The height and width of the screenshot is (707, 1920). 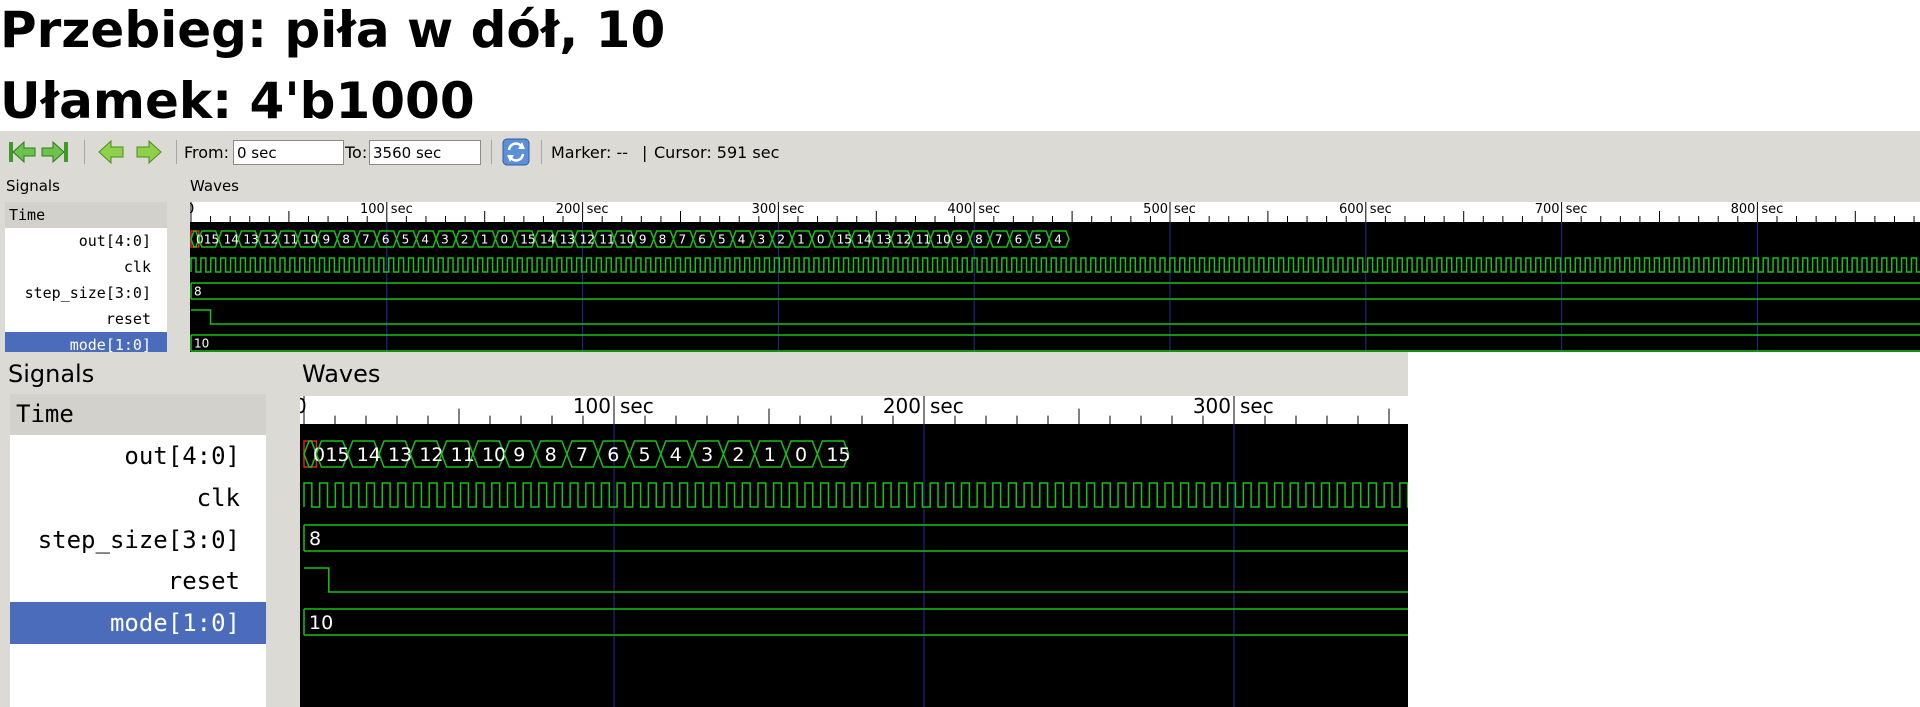 I want to click on cursor-readout: Cursor: 591 sec, so click(x=717, y=152).